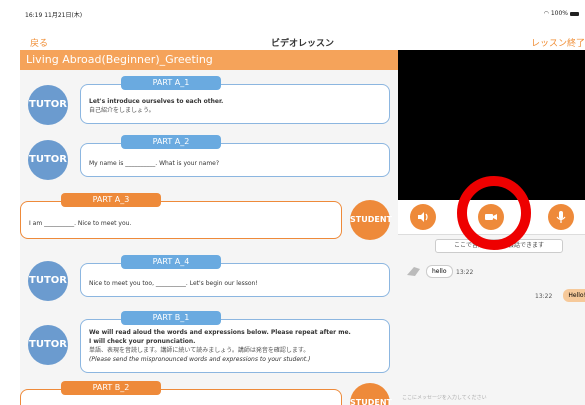 Image resolution: width=585 pixels, height=405 pixels. What do you see at coordinates (181, 393) in the screenshot?
I see `part-card: PART B_2` at bounding box center [181, 393].